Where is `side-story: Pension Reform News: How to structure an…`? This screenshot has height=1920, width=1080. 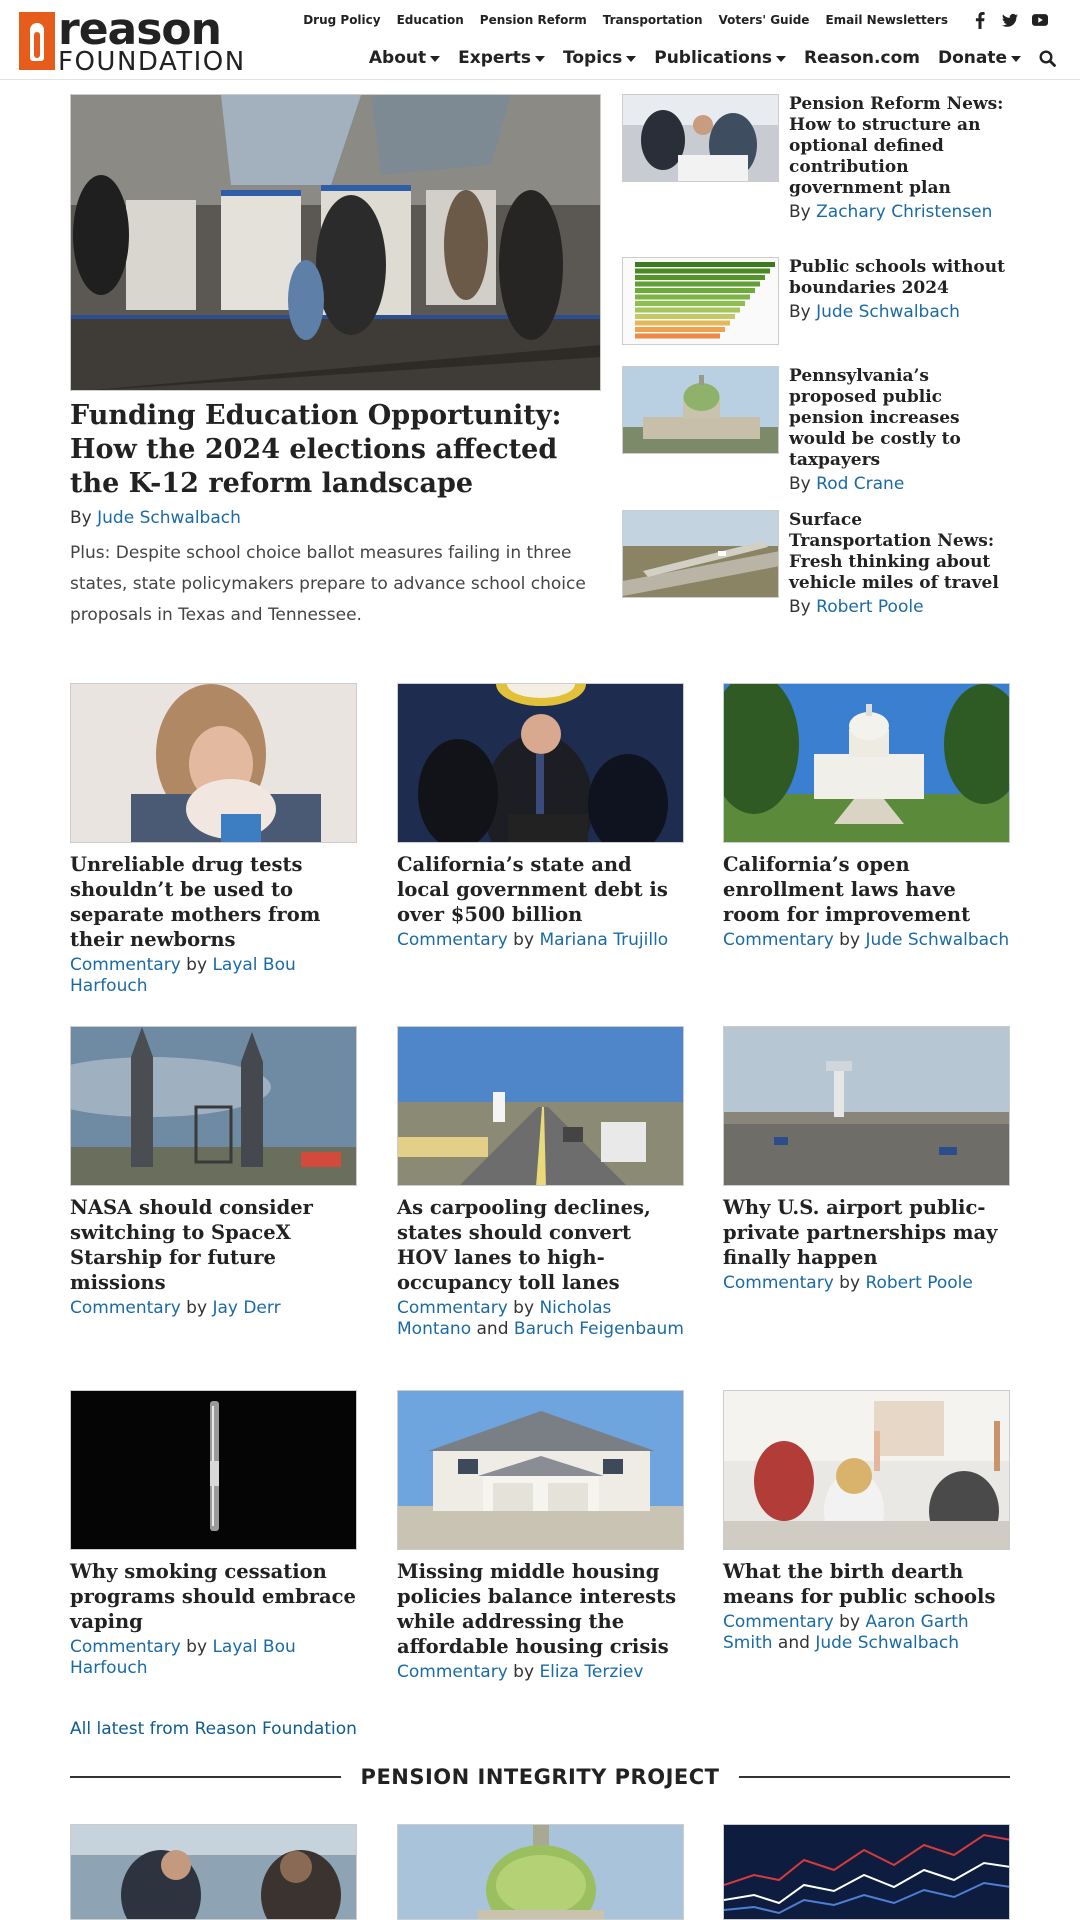
side-story: Pension Reform News: How to structure an… is located at coordinates (816, 158).